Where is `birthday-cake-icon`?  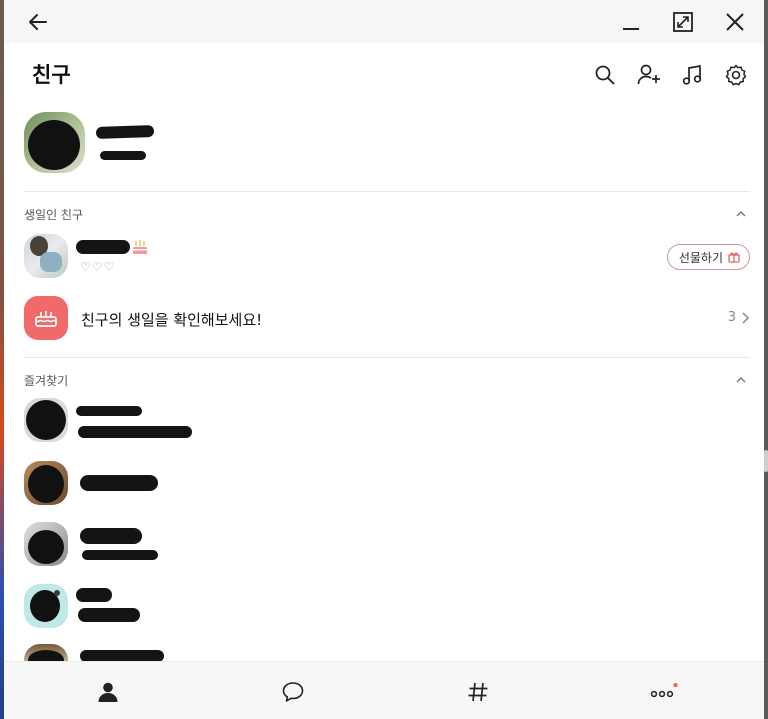
birthday-cake-icon is located at coordinates (46, 319).